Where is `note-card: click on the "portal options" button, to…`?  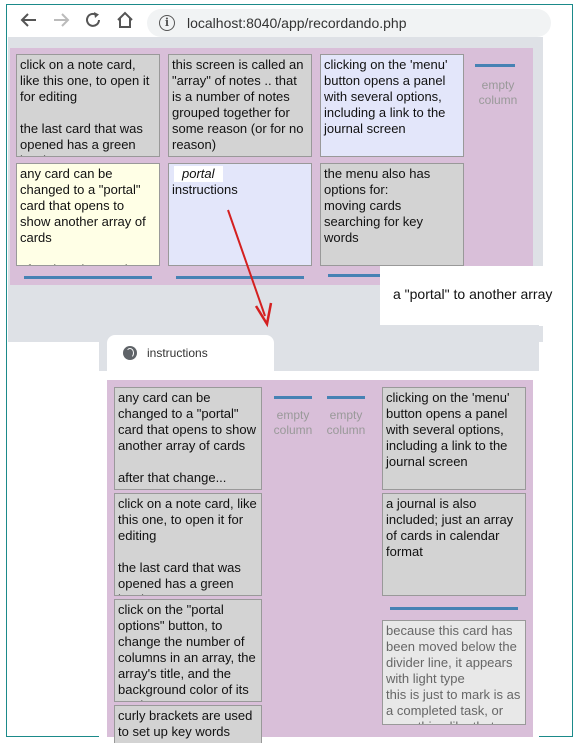 note-card: click on the "portal options" button, to… is located at coordinates (188, 650).